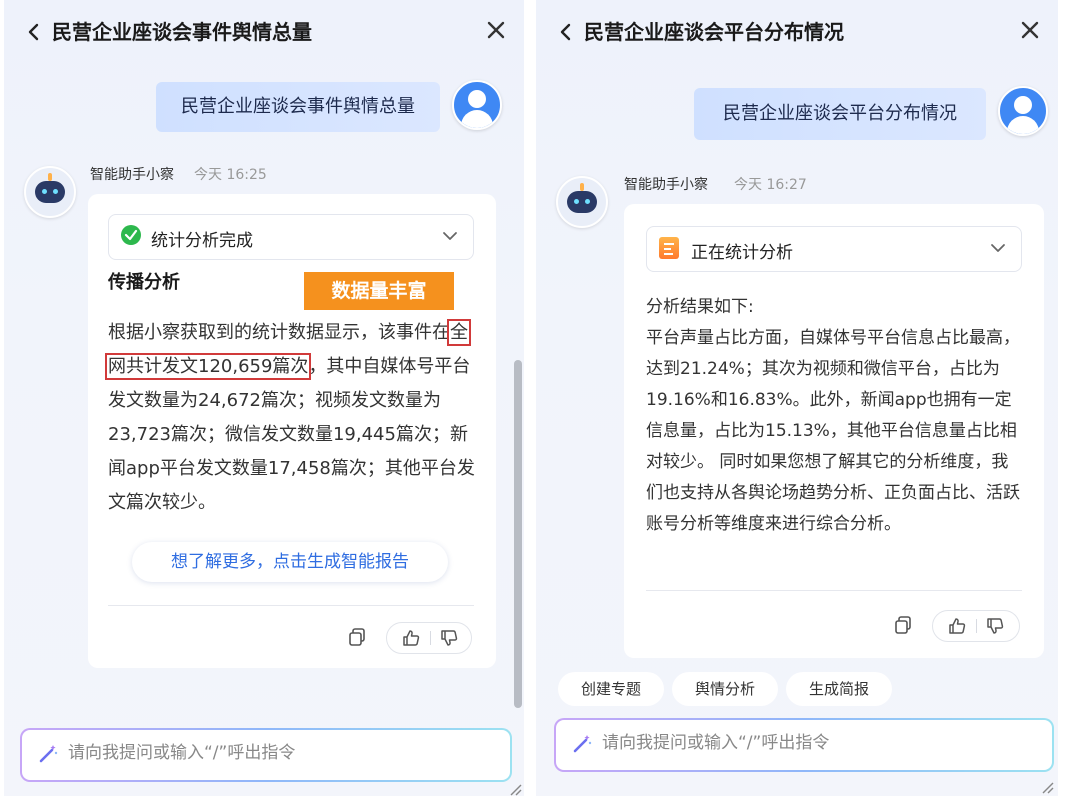 The width and height of the screenshot is (1080, 798). Describe the element at coordinates (182, 32) in the screenshot. I see `page-title: 民营企业座谈会事件舆情总量` at that location.